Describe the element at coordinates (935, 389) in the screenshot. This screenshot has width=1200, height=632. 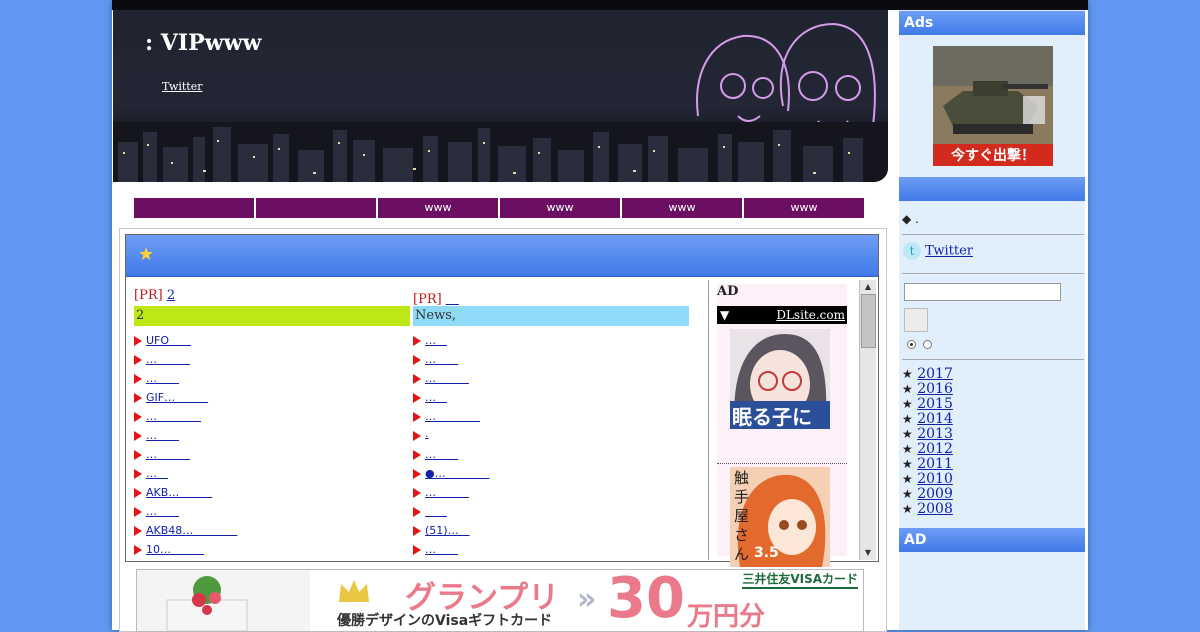
I see `archive-year-link: 2016` at that location.